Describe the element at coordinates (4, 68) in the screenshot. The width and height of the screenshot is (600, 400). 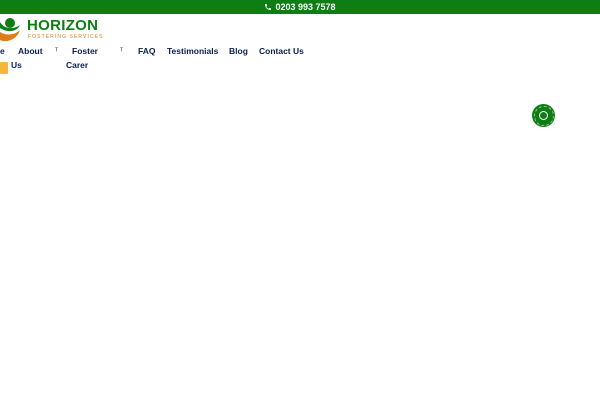
I see `nav-highlight-marker` at that location.